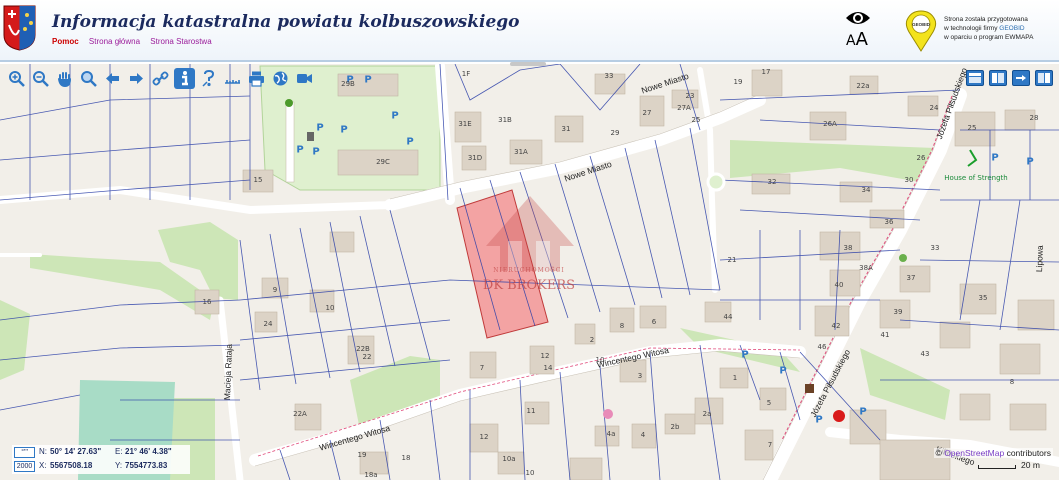 Image resolution: width=1059 pixels, height=480 pixels. I want to click on parcel-label: 44, so click(728, 317).